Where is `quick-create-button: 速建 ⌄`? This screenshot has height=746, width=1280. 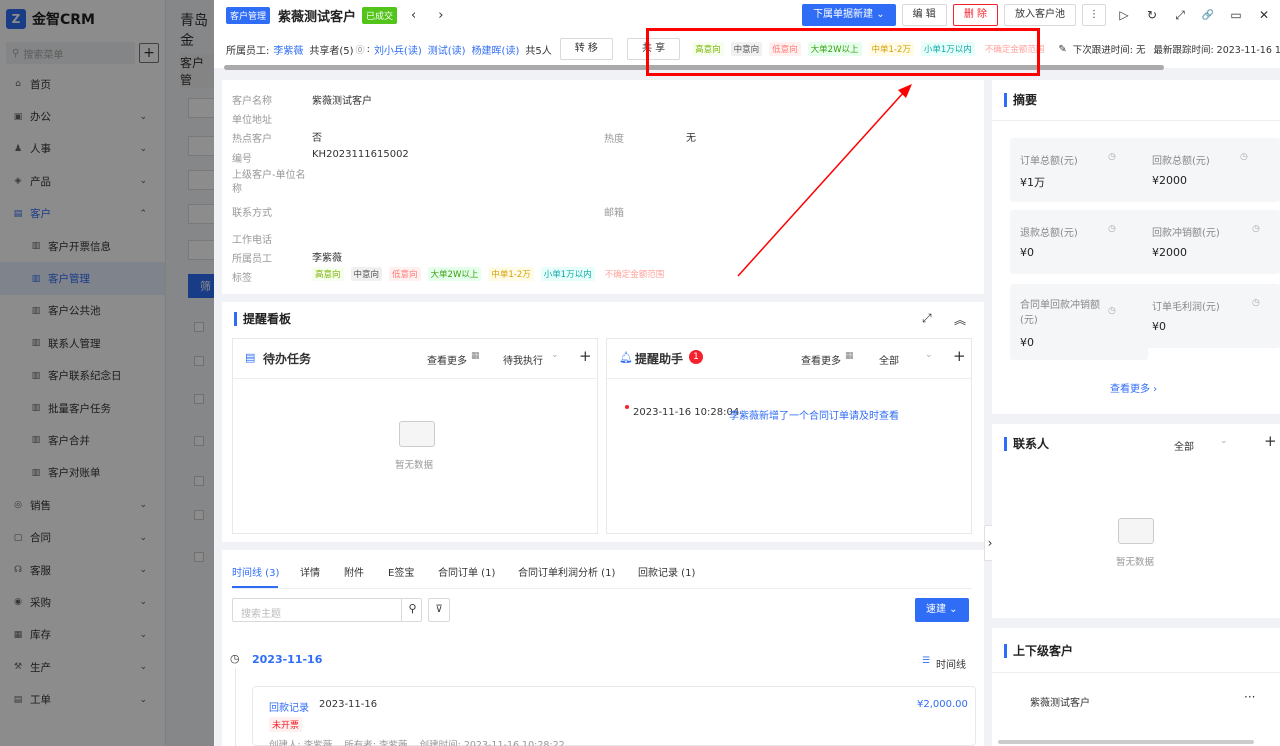
quick-create-button: 速建 ⌄ is located at coordinates (942, 610).